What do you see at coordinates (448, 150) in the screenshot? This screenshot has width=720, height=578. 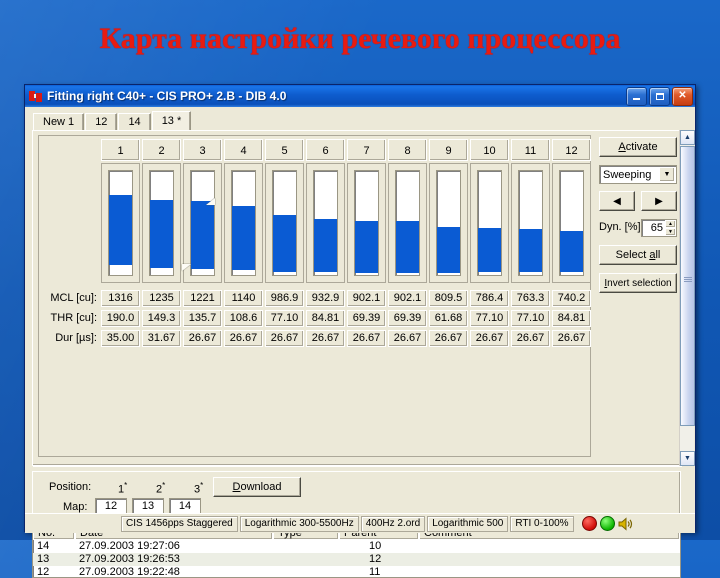 I see `channel-header-9: 9` at bounding box center [448, 150].